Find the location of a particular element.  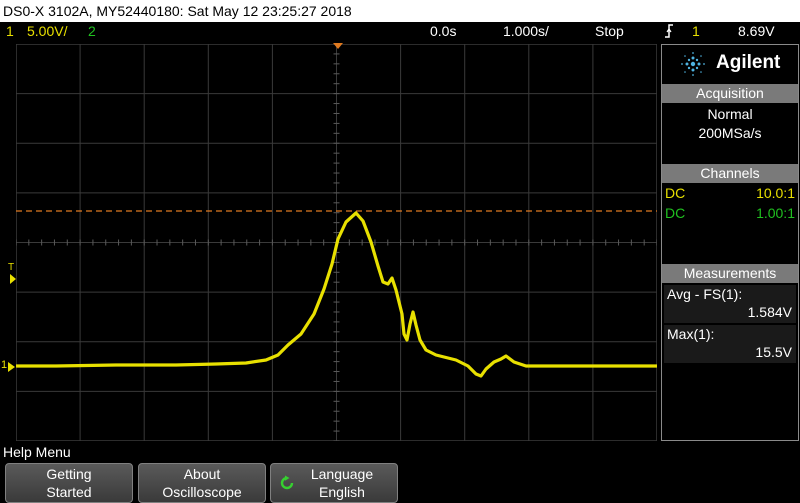

channels-header: Channels is located at coordinates (730, 173).